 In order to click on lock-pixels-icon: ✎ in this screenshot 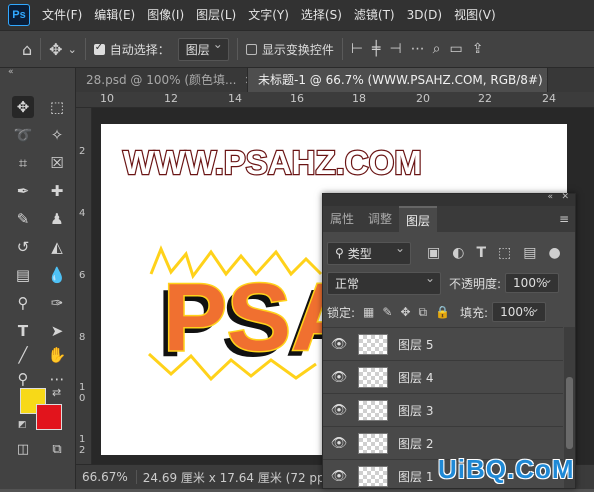, I will do `click(387, 312)`.